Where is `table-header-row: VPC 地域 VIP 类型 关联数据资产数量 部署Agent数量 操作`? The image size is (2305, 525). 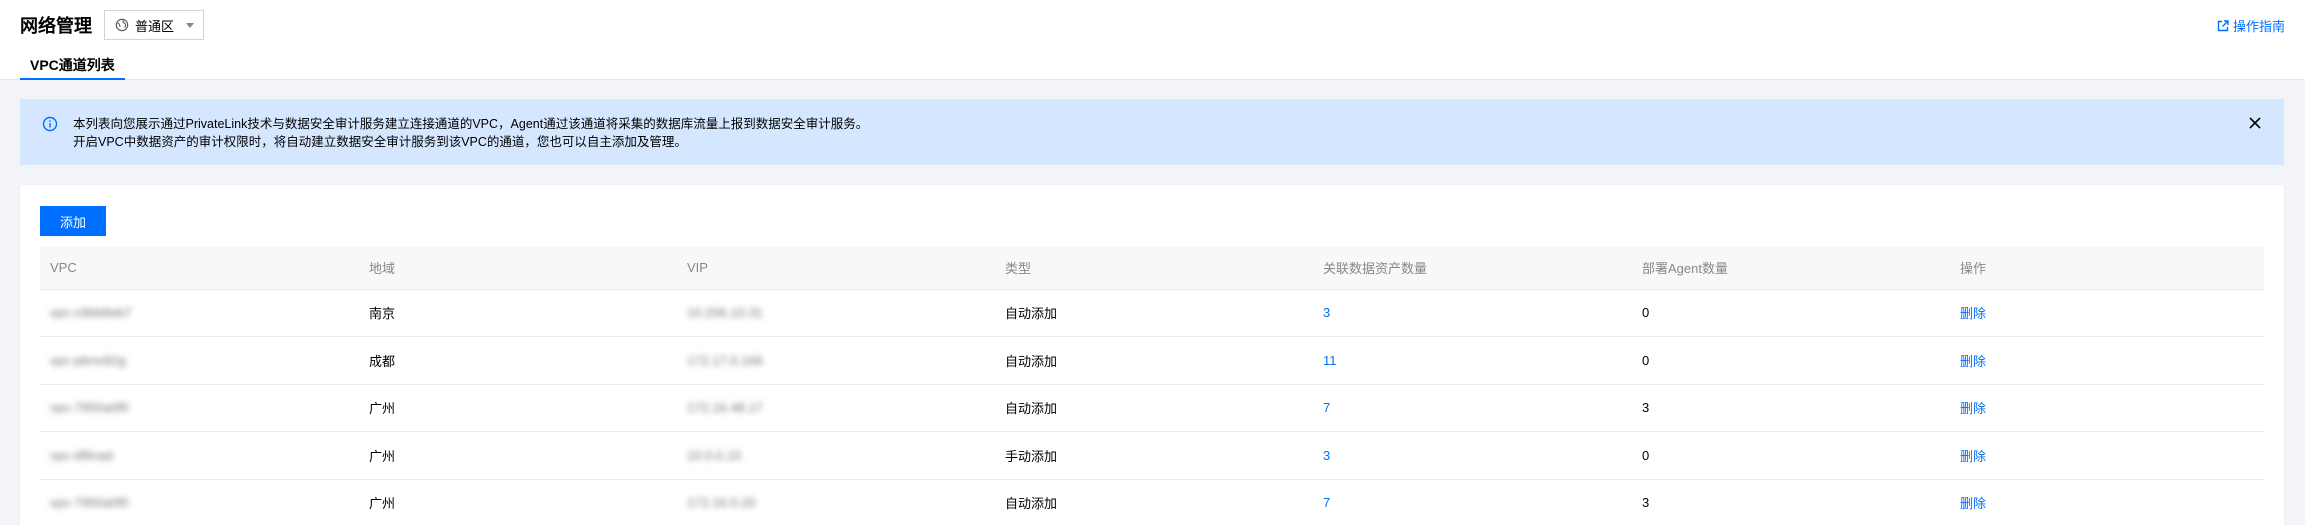 table-header-row: VPC 地域 VIP 类型 关联数据资产数量 部署Agent数量 操作 is located at coordinates (1152, 268).